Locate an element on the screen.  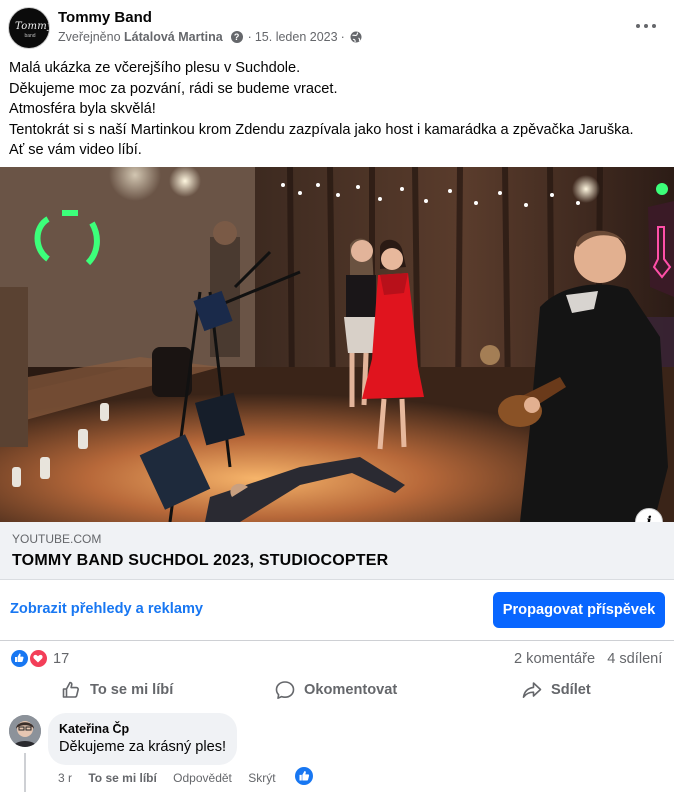
post-author: Látalová Martina is located at coordinates (173, 37).